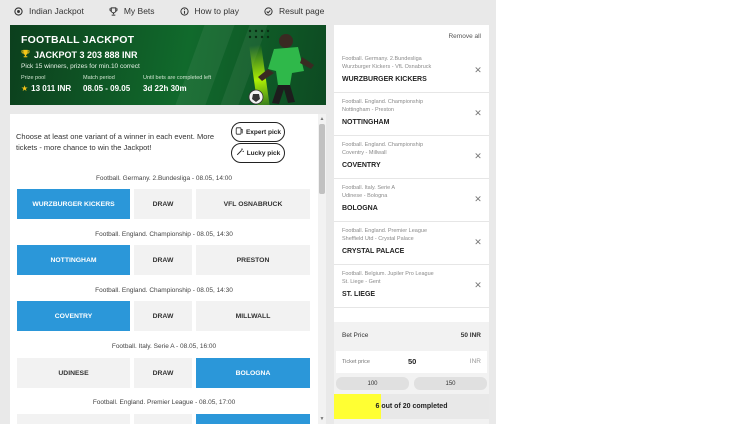 The image size is (753, 424). What do you see at coordinates (139, 11) in the screenshot?
I see `nav-label: My Bets` at bounding box center [139, 11].